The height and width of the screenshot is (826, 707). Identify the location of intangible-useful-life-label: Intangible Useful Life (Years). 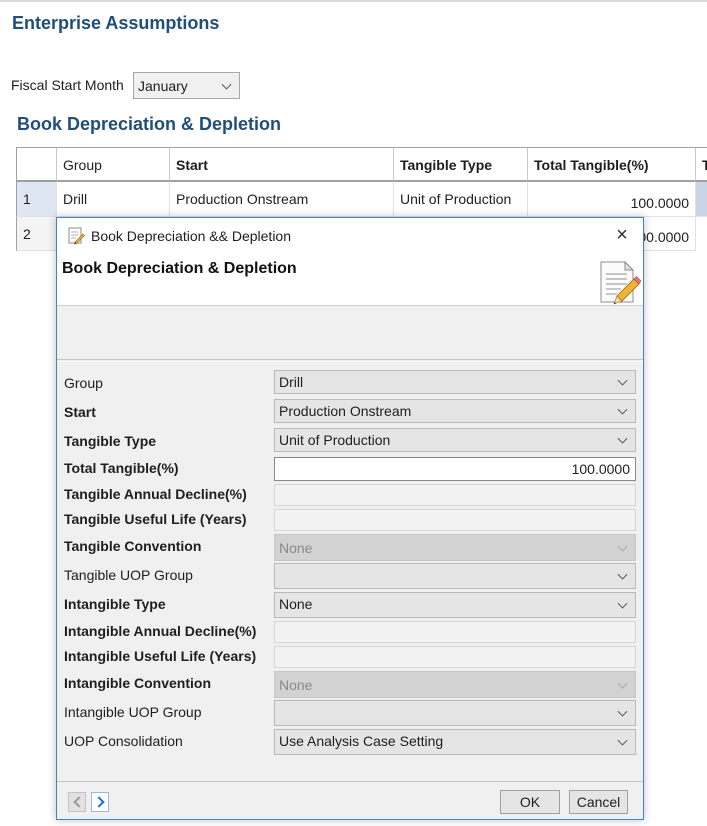
(160, 656).